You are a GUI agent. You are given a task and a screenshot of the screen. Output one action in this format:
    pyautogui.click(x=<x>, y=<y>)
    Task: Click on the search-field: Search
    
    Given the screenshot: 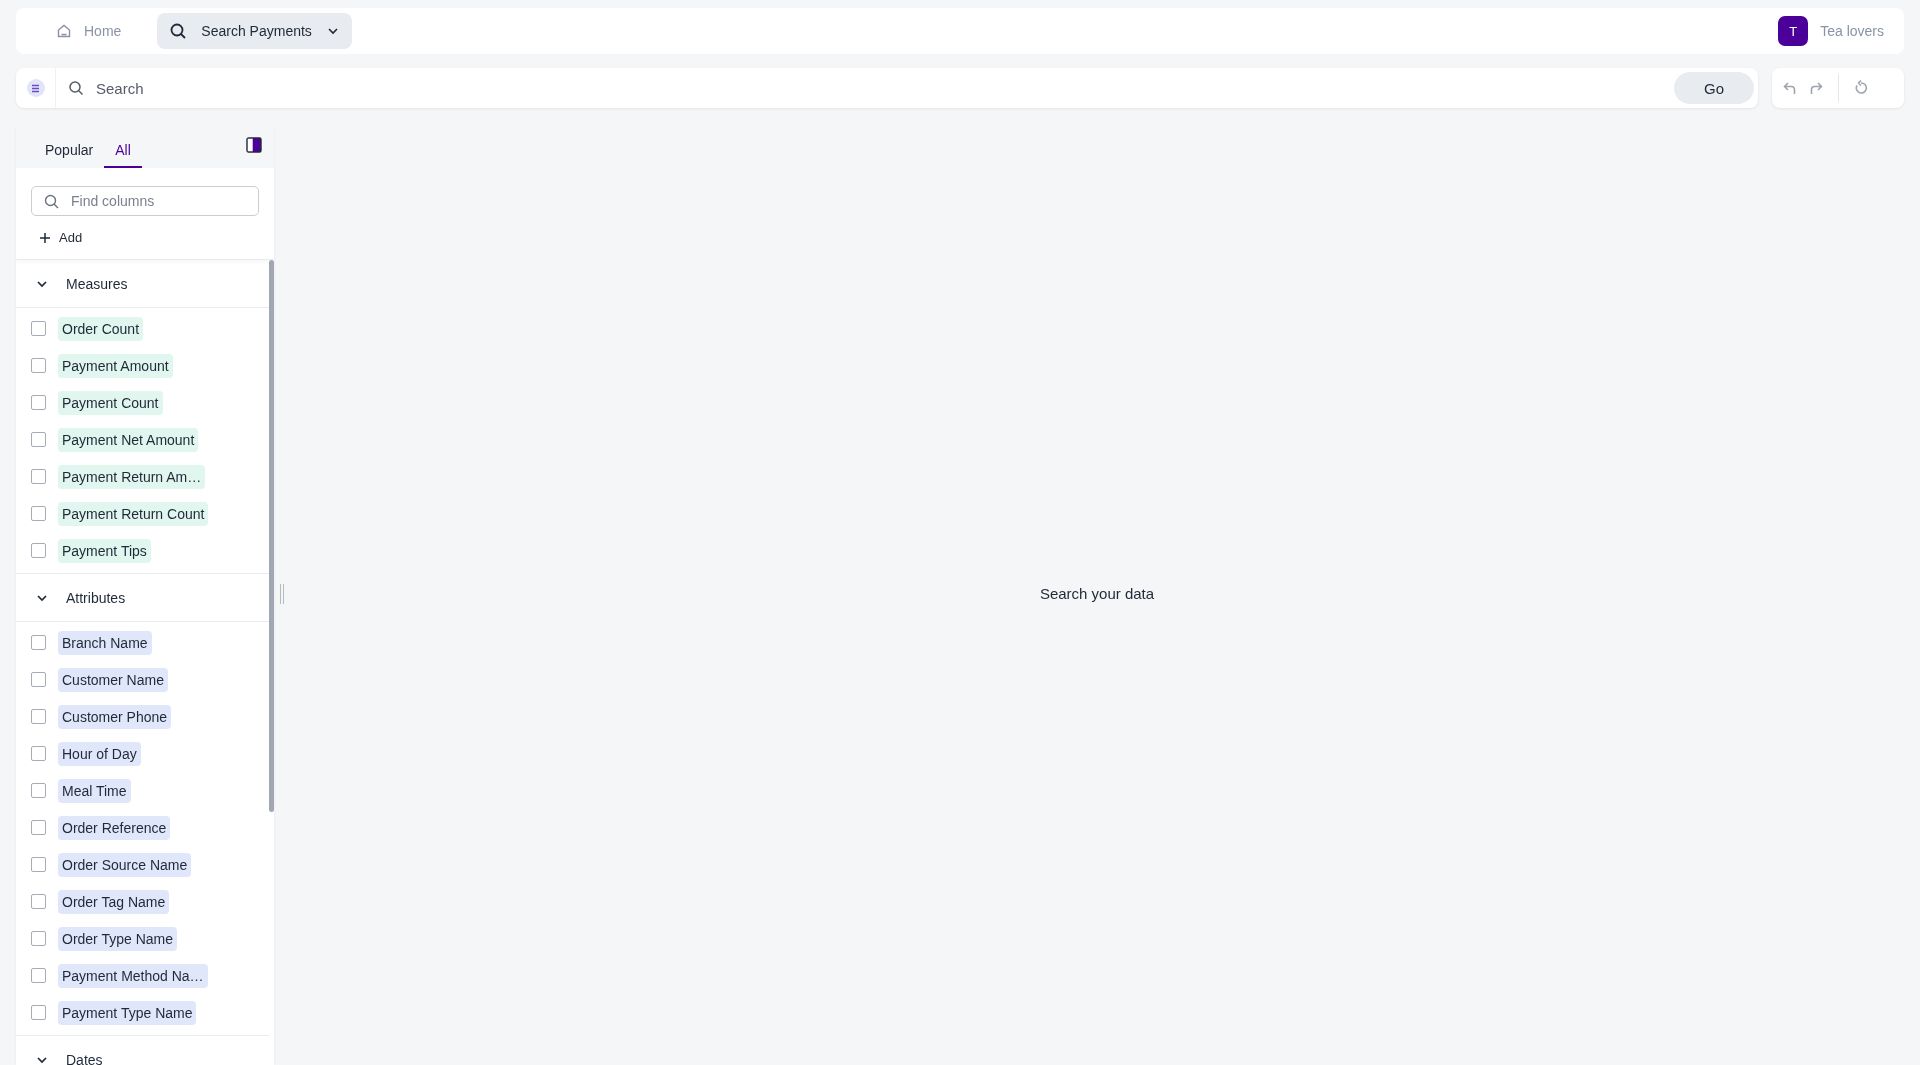 What is the action you would take?
    pyautogui.click(x=884, y=88)
    